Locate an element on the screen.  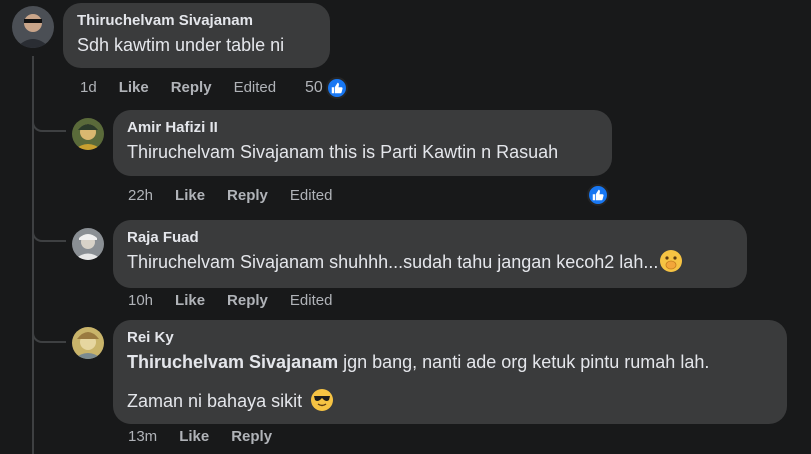
comment-text: Zaman ni bahaya sikit is located at coordinates (450, 401).